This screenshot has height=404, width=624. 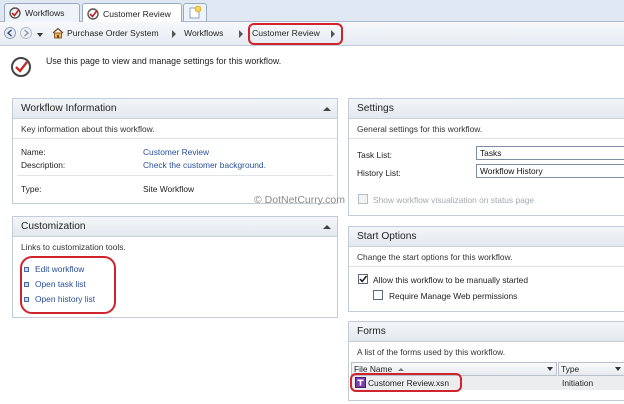 I want to click on panel-title: Settings, so click(x=375, y=108).